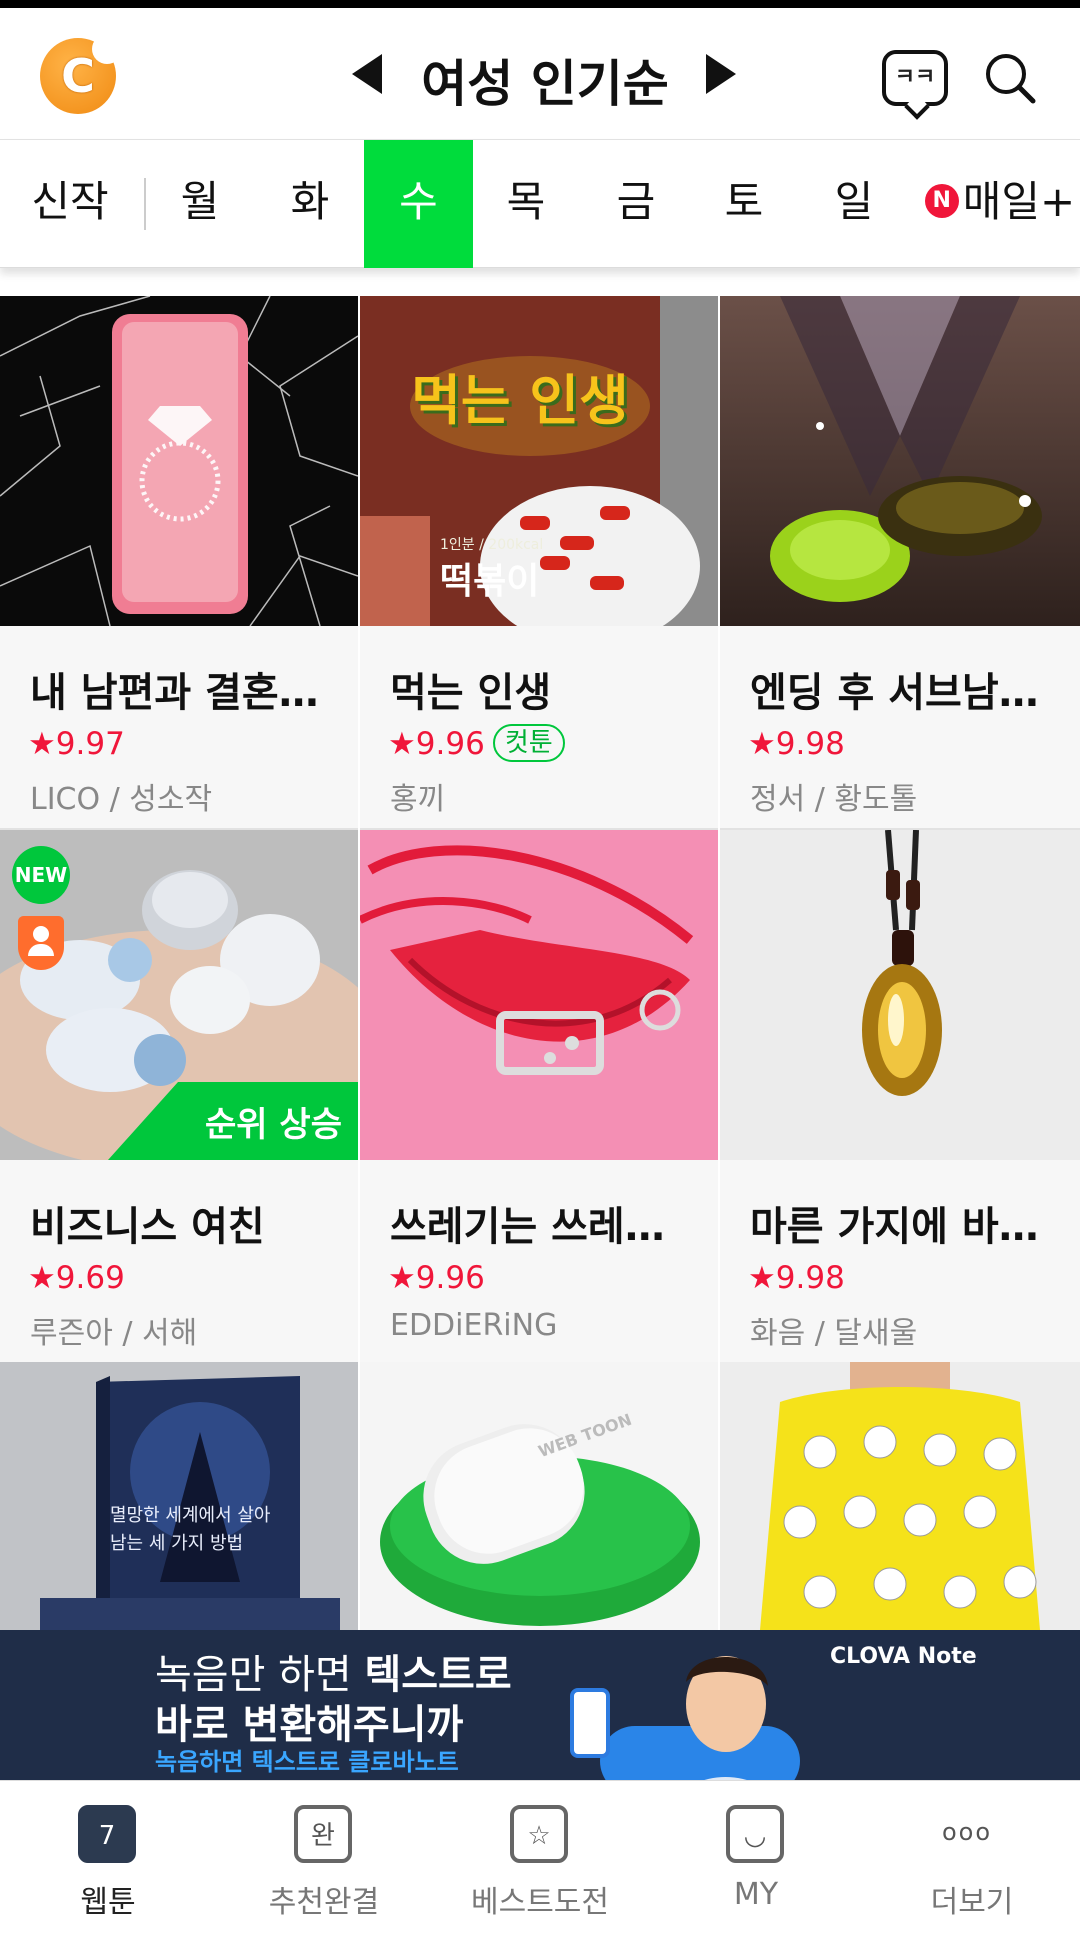  What do you see at coordinates (756, 1894) in the screenshot?
I see `nav-label: MY` at bounding box center [756, 1894].